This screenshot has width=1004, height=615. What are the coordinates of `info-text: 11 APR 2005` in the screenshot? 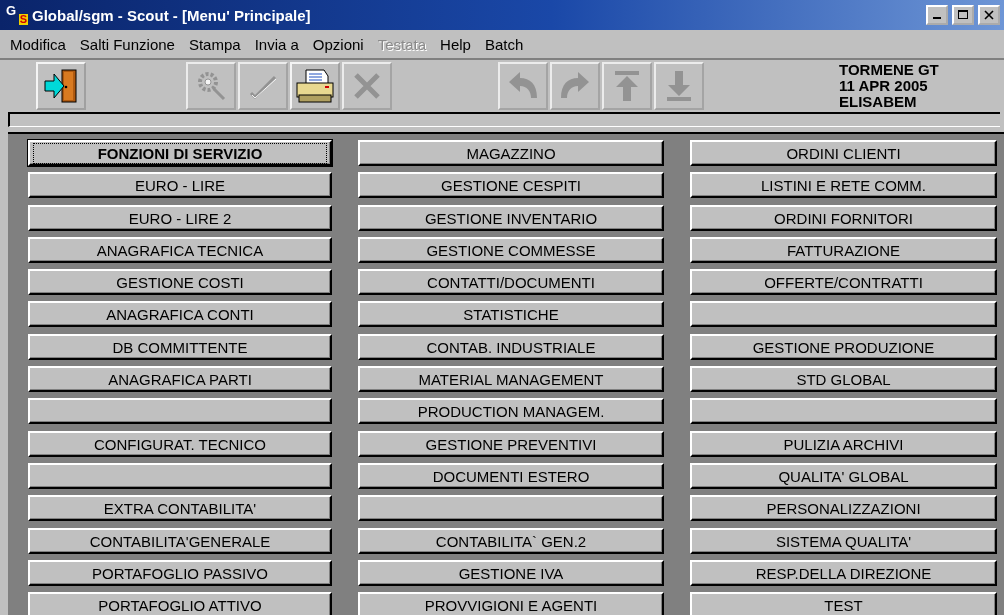 It's located at (884, 86).